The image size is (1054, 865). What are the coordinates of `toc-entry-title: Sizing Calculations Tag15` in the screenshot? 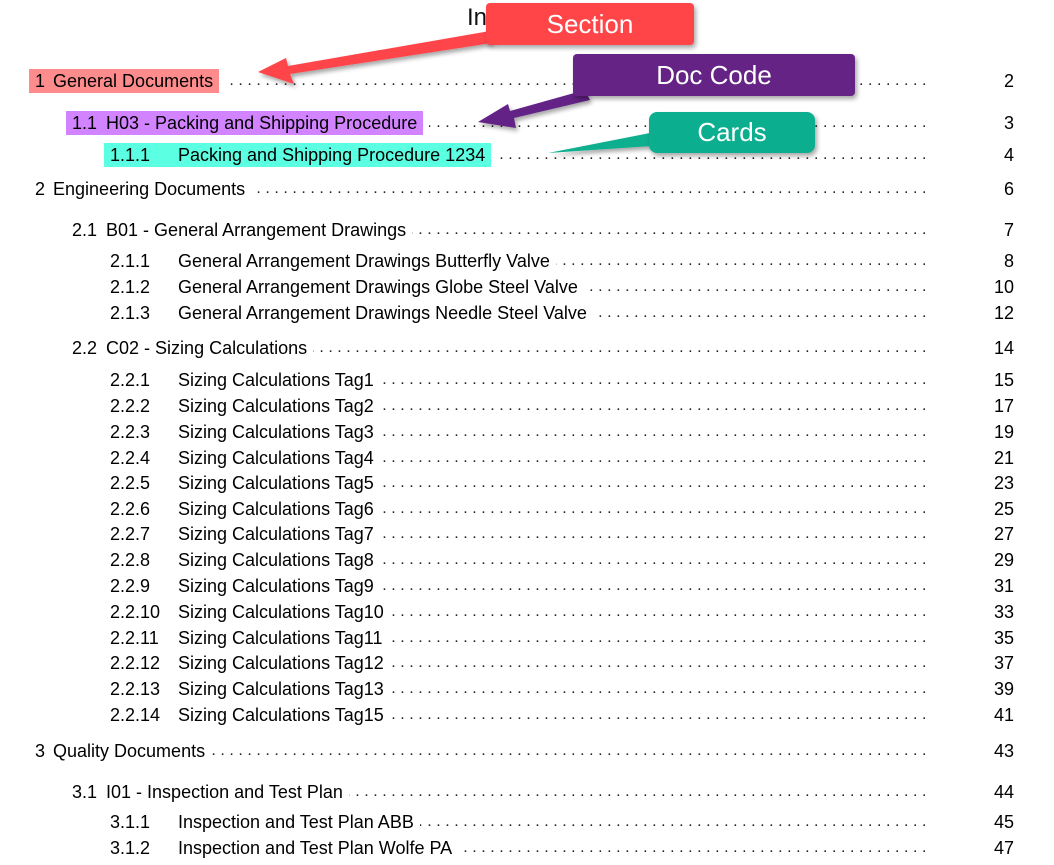 It's located at (281, 715).